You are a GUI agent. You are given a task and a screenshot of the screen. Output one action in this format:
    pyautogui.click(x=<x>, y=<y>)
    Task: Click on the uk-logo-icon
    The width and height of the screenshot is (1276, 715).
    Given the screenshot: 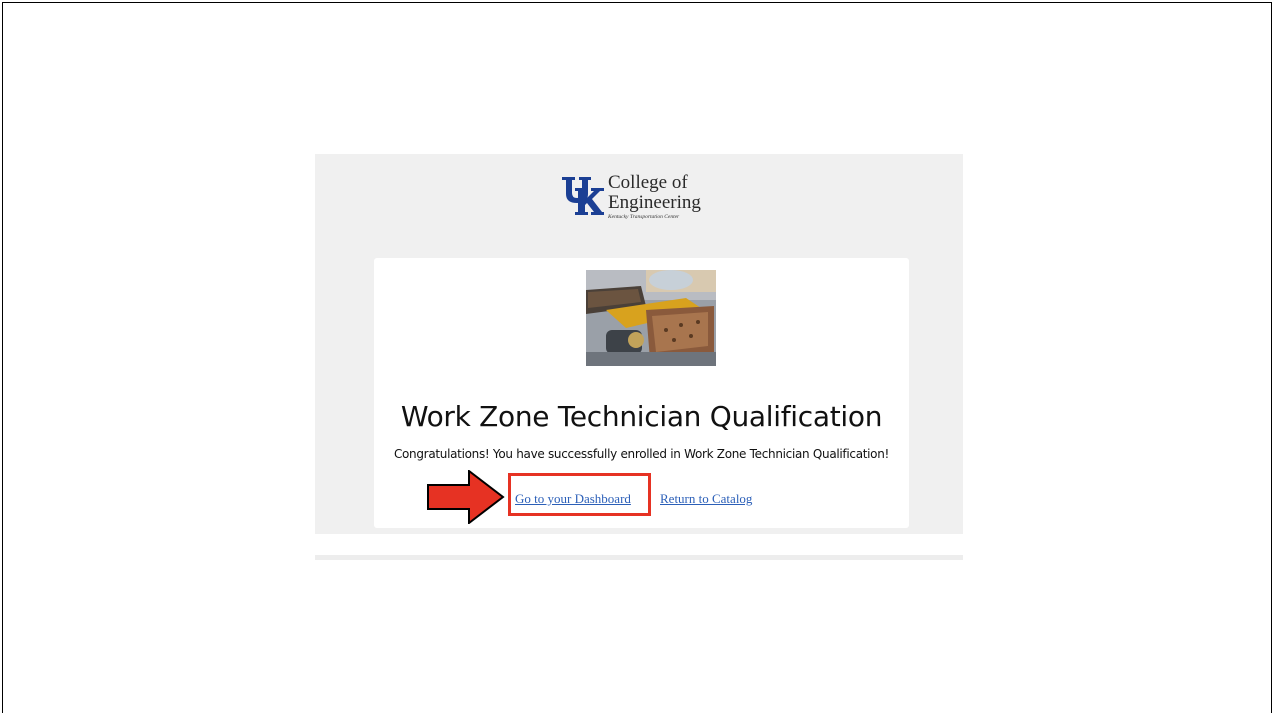 What is the action you would take?
    pyautogui.click(x=583, y=196)
    